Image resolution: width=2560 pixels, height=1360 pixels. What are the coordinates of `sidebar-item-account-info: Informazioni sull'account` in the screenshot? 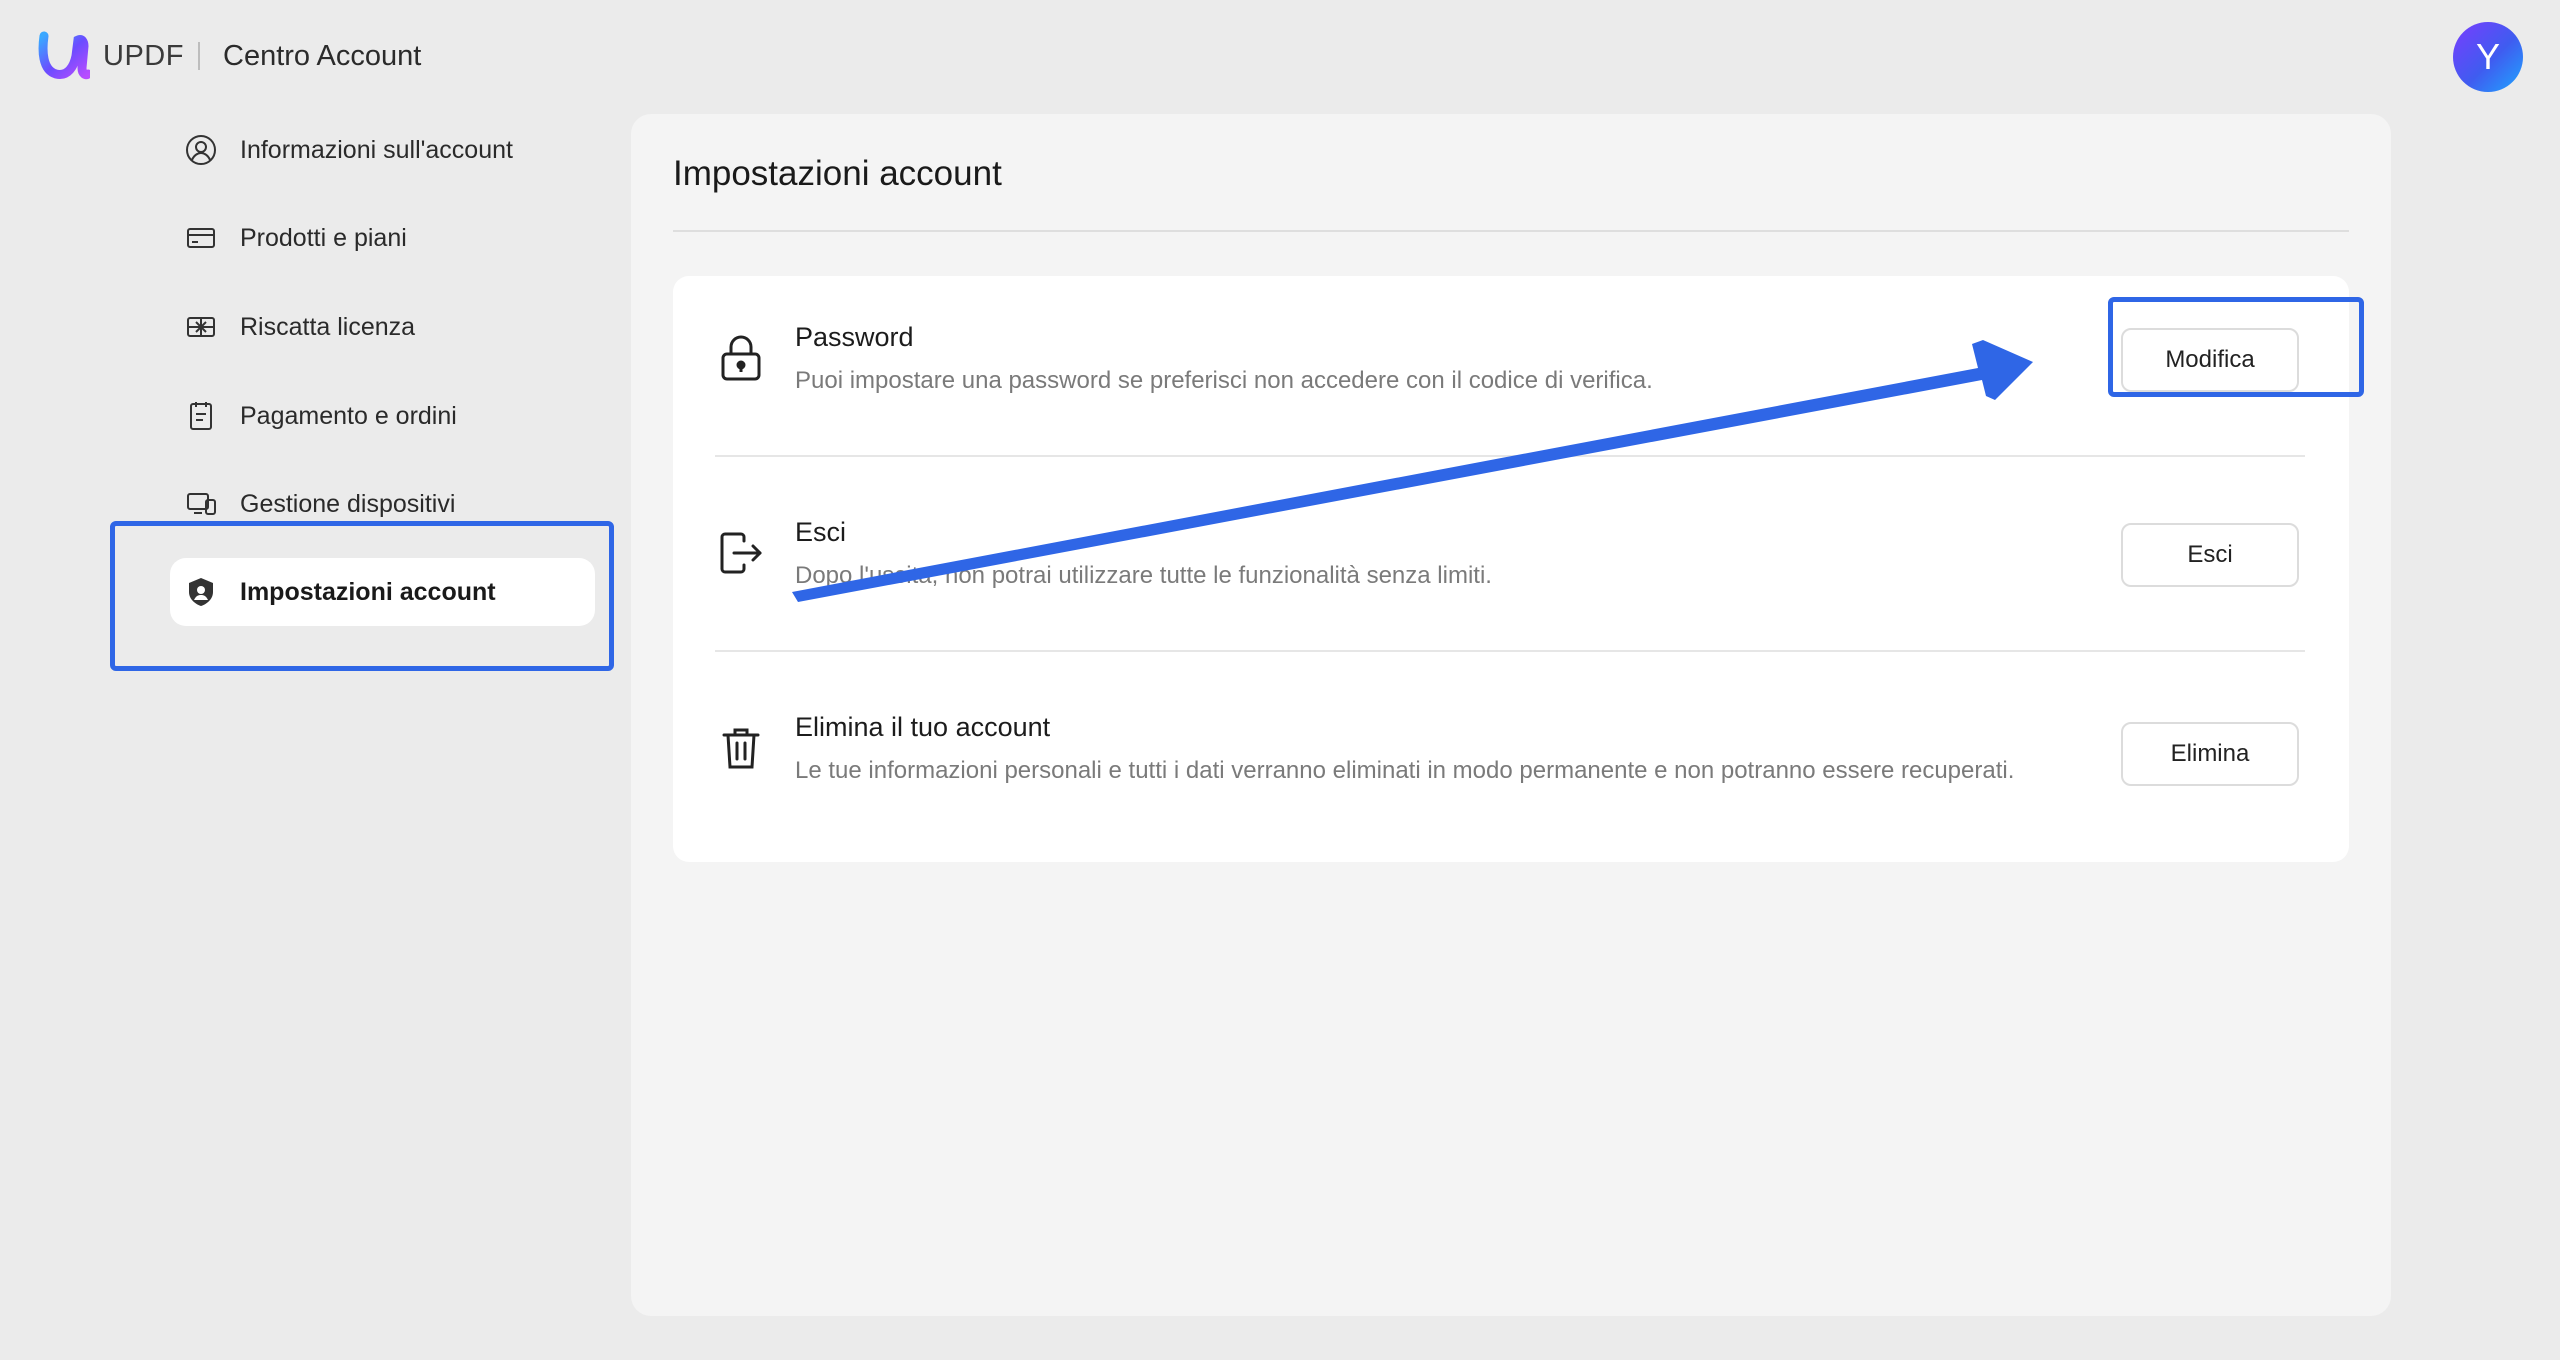 It's located at (382, 150).